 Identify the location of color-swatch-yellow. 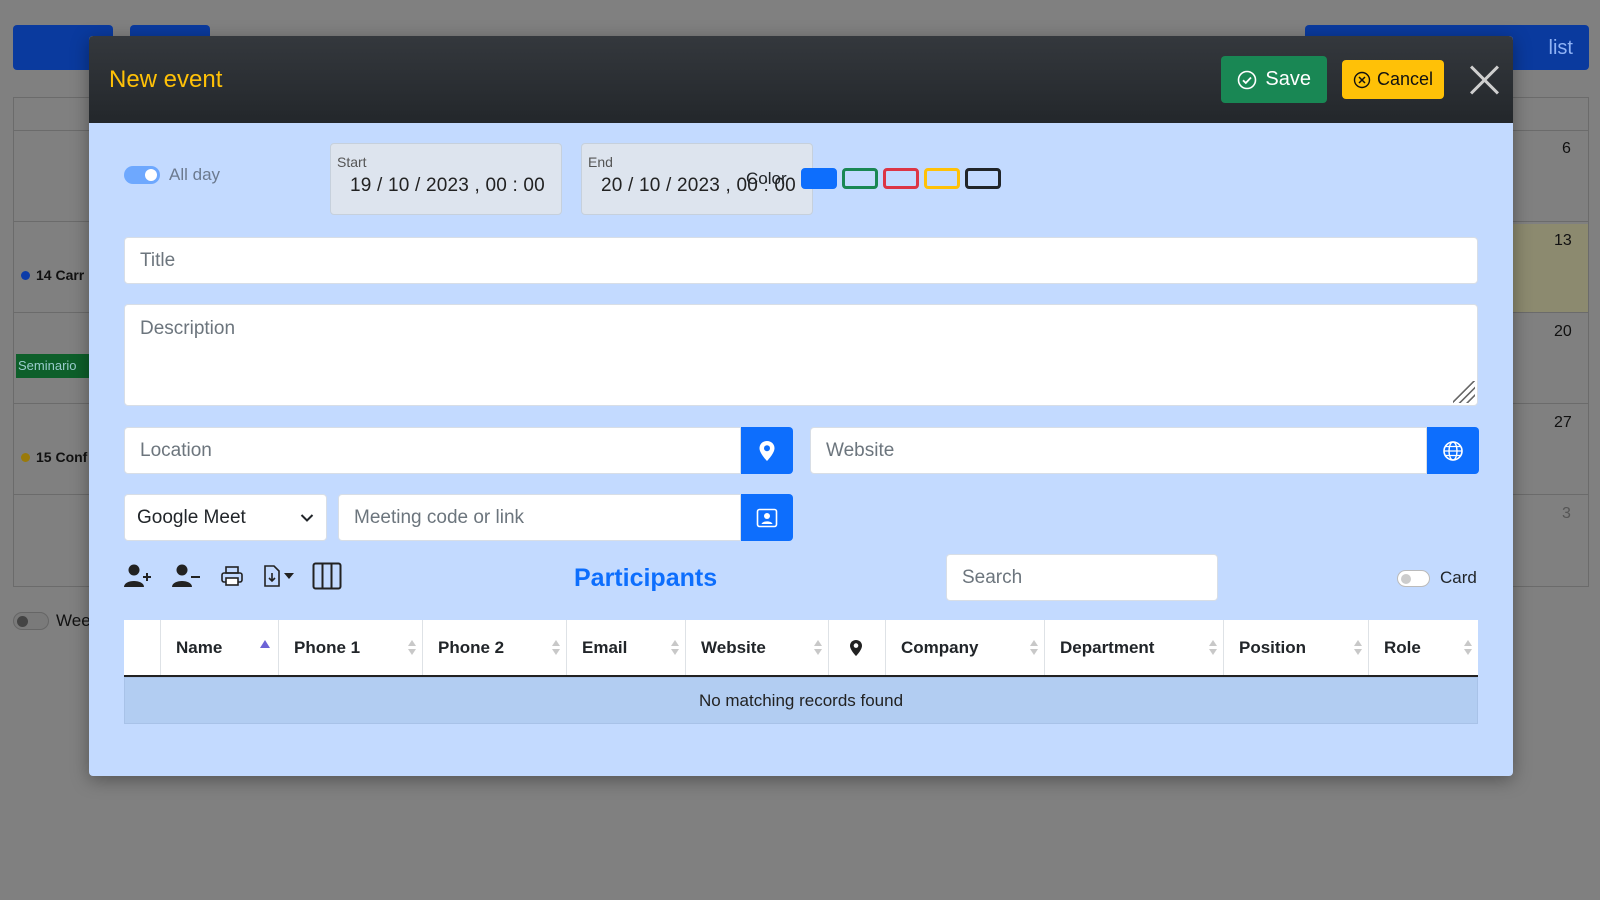
(942, 178).